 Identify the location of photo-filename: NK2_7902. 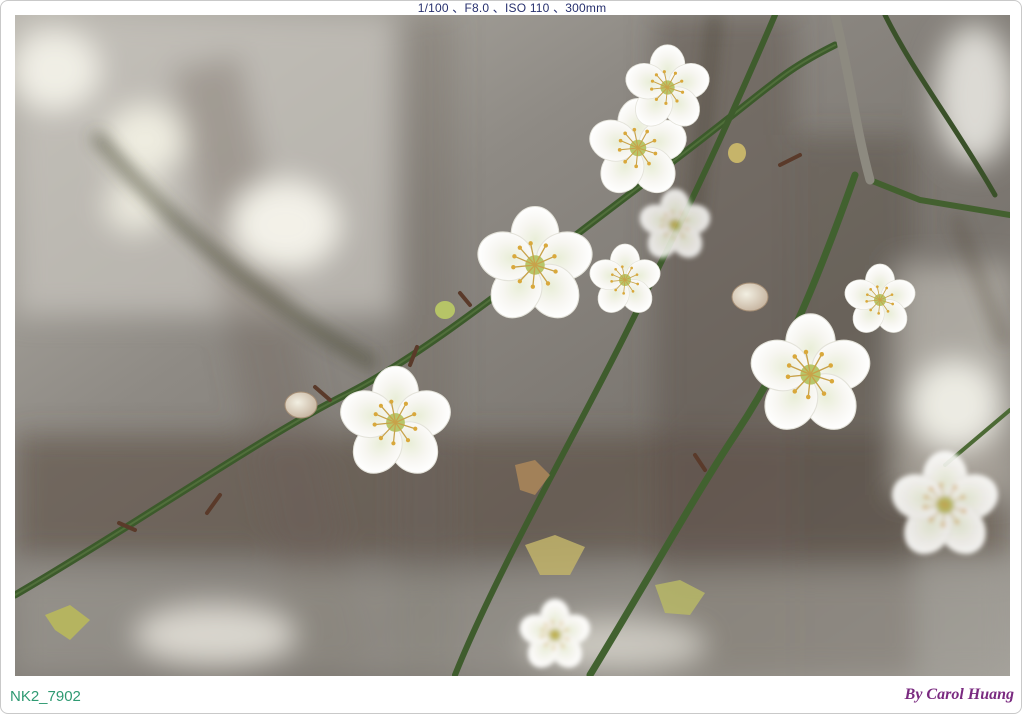
(45, 696).